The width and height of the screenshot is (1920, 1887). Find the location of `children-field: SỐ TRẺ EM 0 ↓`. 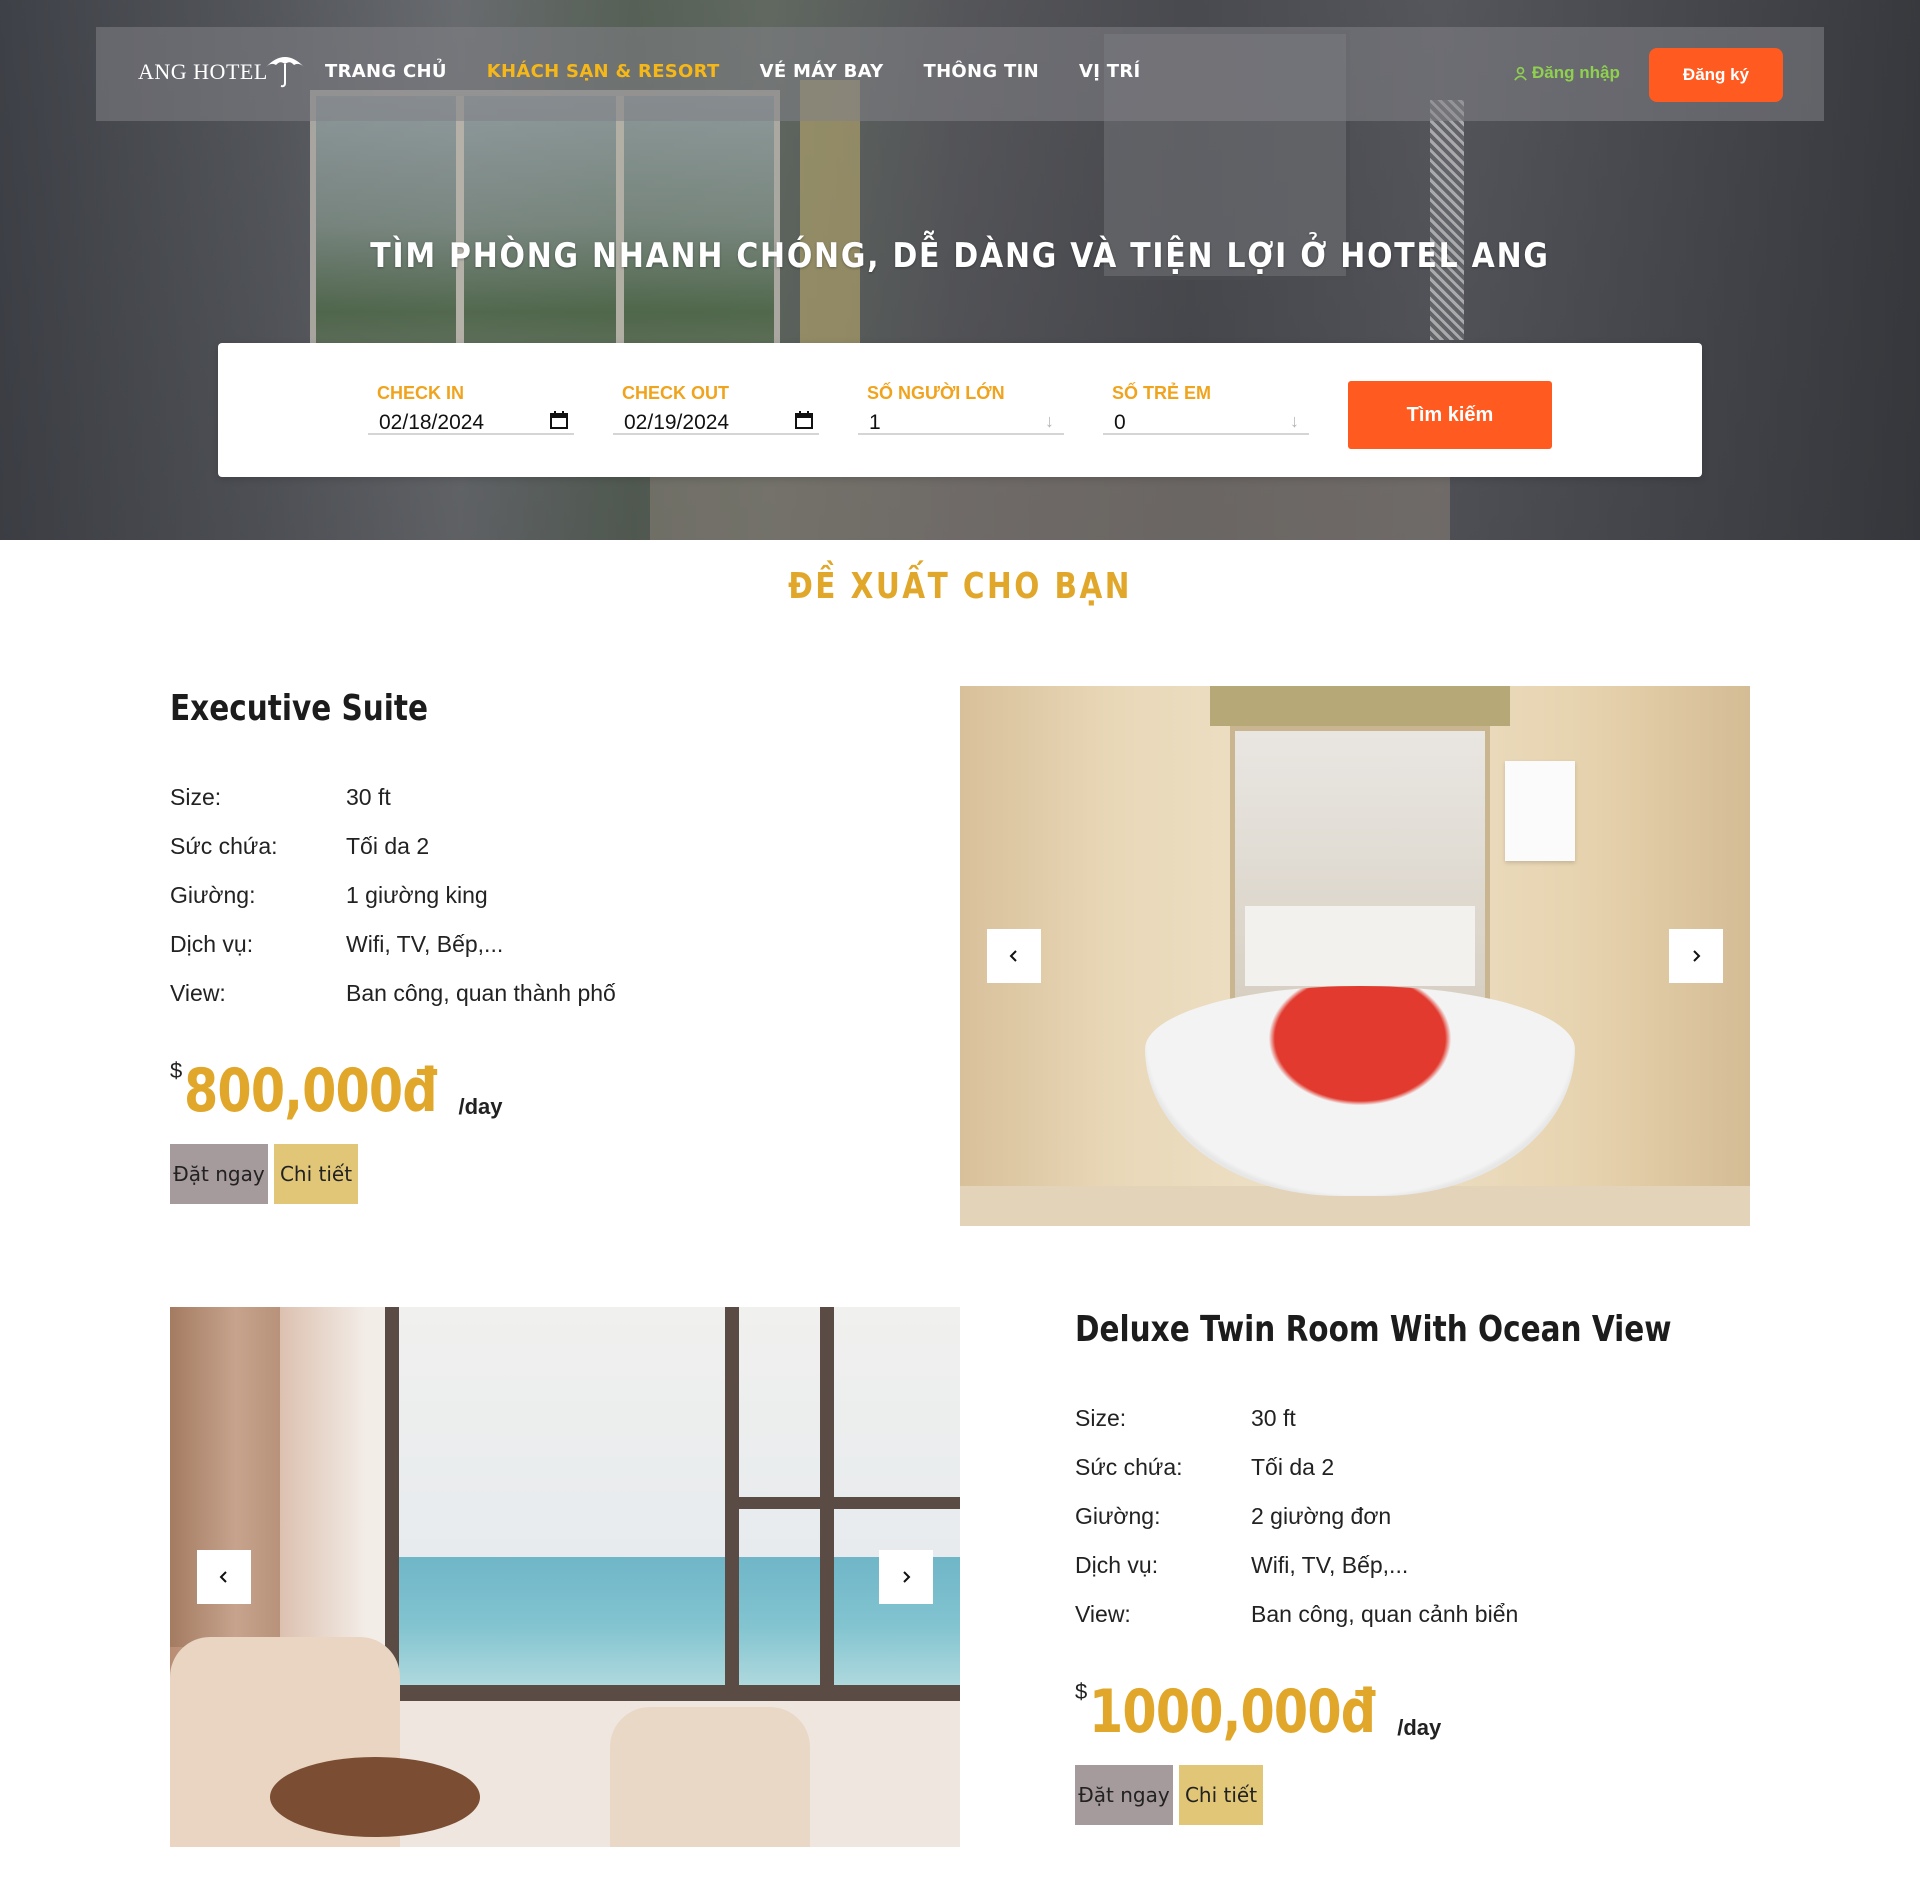

children-field: SỐ TRẺ EM 0 ↓ is located at coordinates (1206, 409).